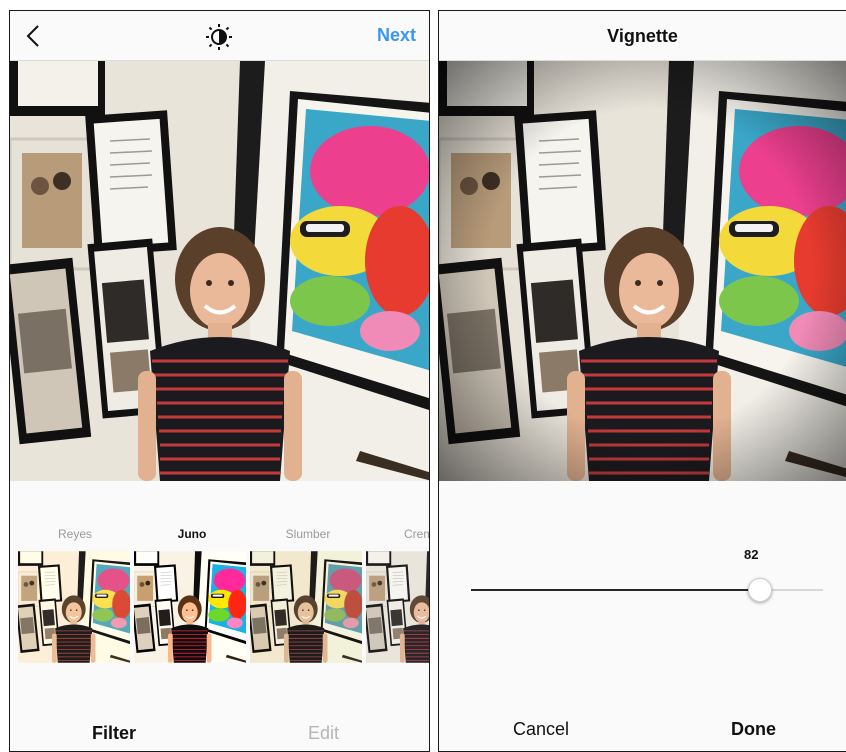  What do you see at coordinates (306, 607) in the screenshot?
I see `filter-thumb-slumber` at bounding box center [306, 607].